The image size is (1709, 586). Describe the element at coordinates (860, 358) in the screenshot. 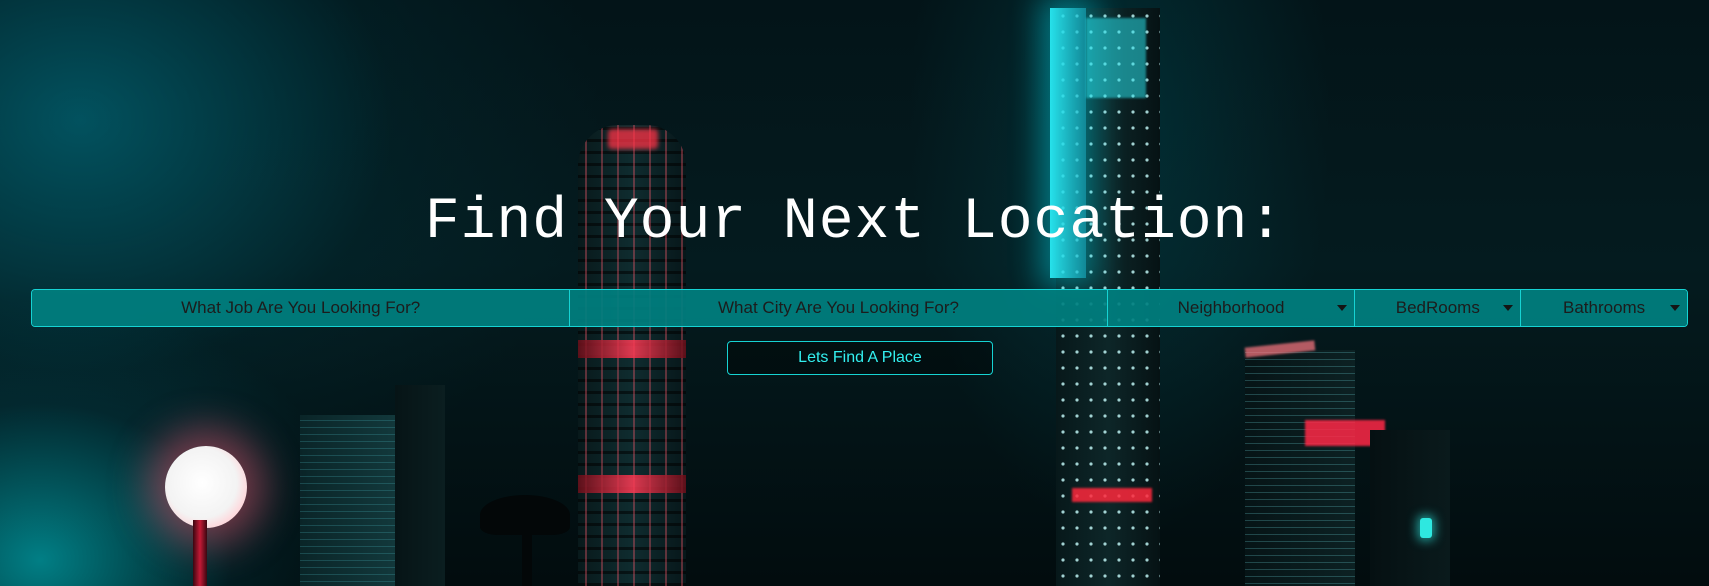

I see `find-place-button: Lets Find A Place` at that location.